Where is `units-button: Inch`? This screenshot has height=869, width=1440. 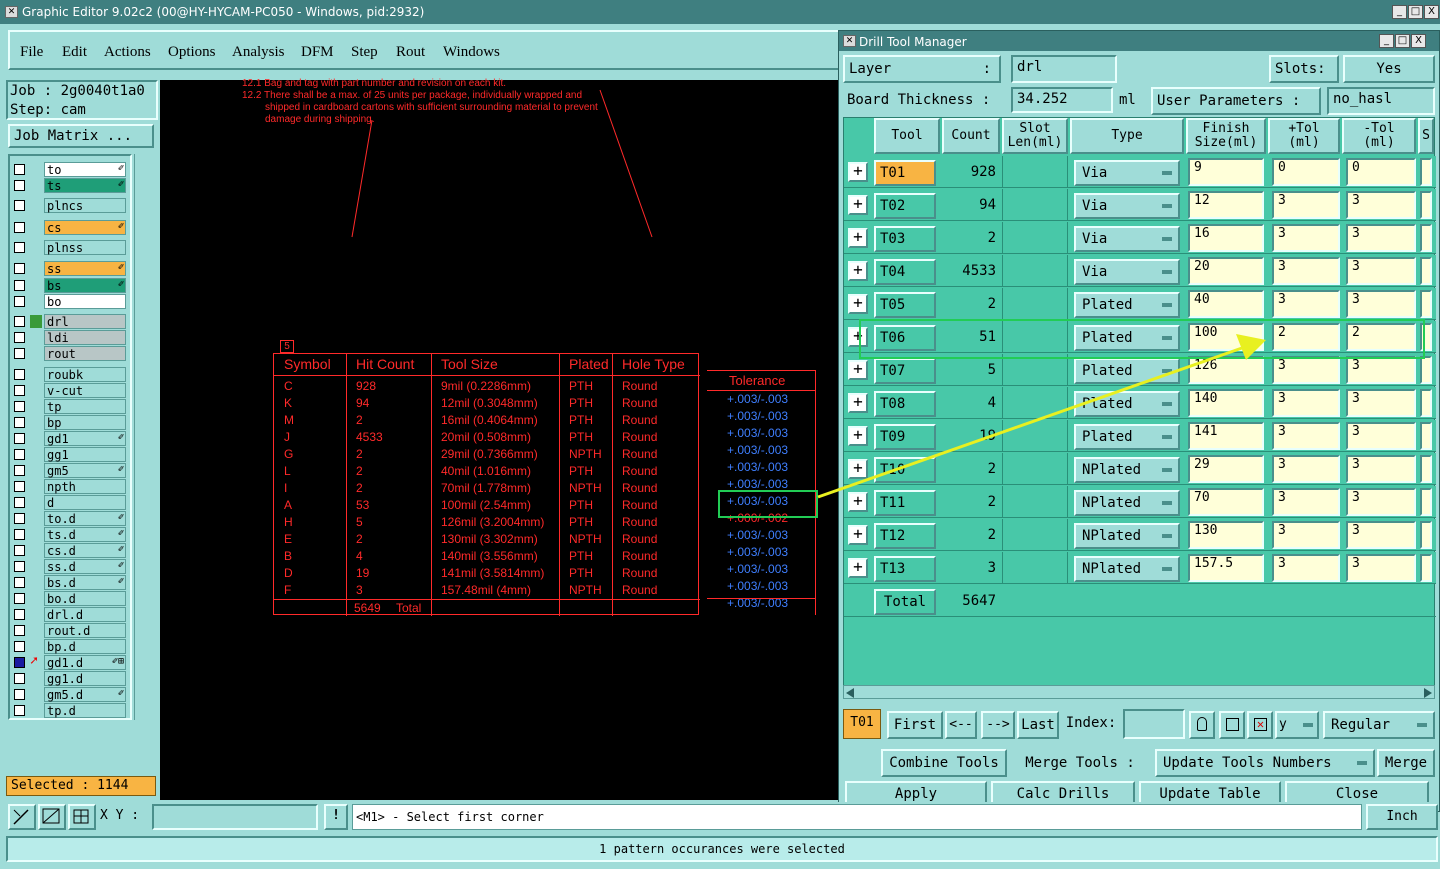 units-button: Inch is located at coordinates (1402, 817).